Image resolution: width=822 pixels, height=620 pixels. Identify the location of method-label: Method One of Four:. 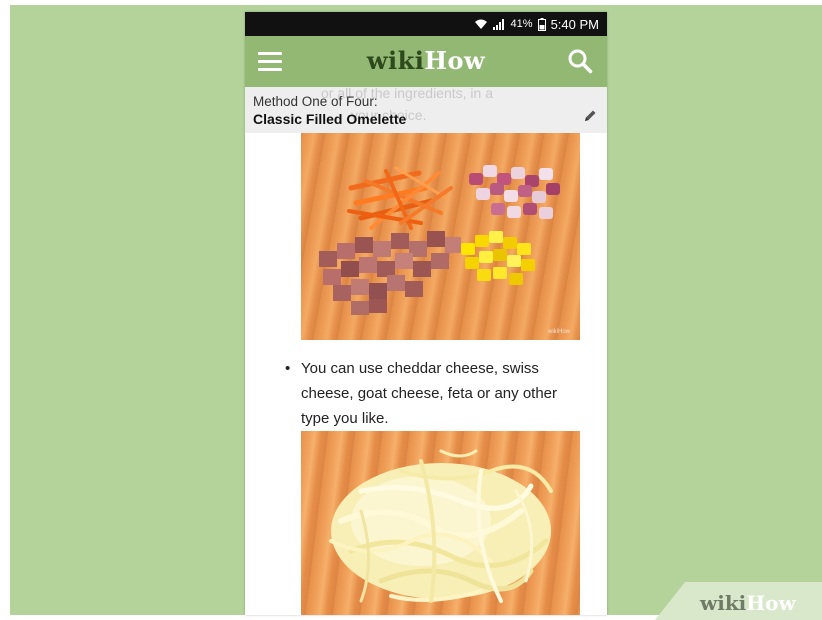
(315, 101).